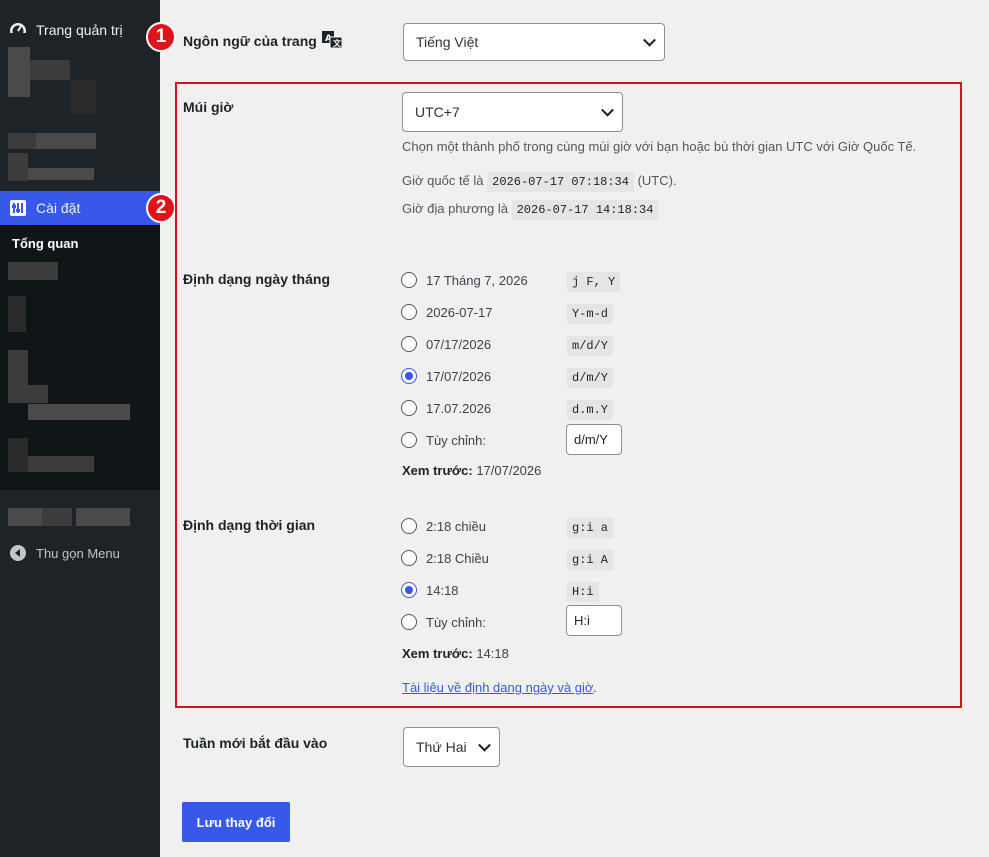 The width and height of the screenshot is (989, 857). What do you see at coordinates (534, 42) in the screenshot?
I see `language-select: Tiếng Việt` at bounding box center [534, 42].